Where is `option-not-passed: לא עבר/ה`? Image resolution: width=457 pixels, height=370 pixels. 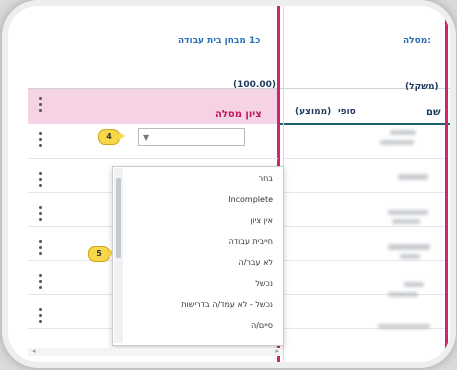
option-not-passed: לא עבר/ה is located at coordinates (255, 262).